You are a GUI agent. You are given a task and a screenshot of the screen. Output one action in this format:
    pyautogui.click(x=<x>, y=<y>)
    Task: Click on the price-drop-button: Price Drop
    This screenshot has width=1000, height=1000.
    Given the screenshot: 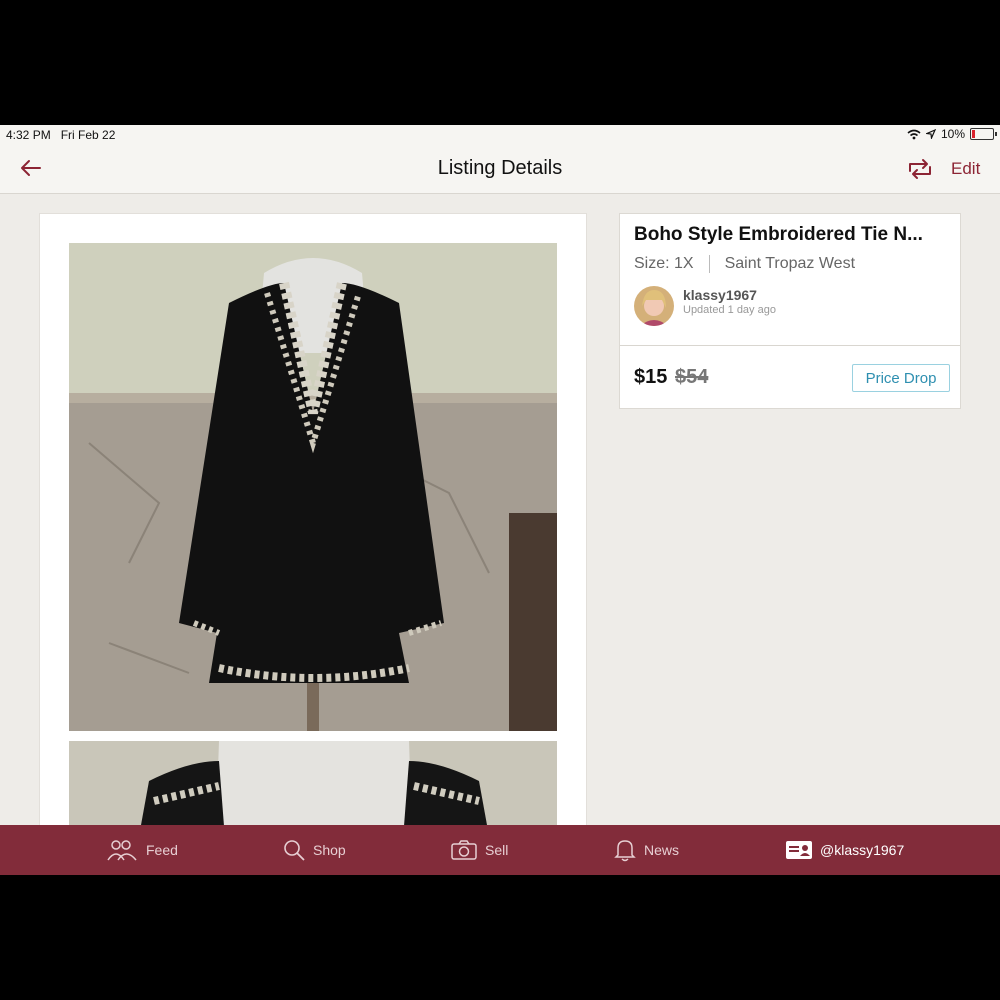 What is the action you would take?
    pyautogui.click(x=901, y=378)
    